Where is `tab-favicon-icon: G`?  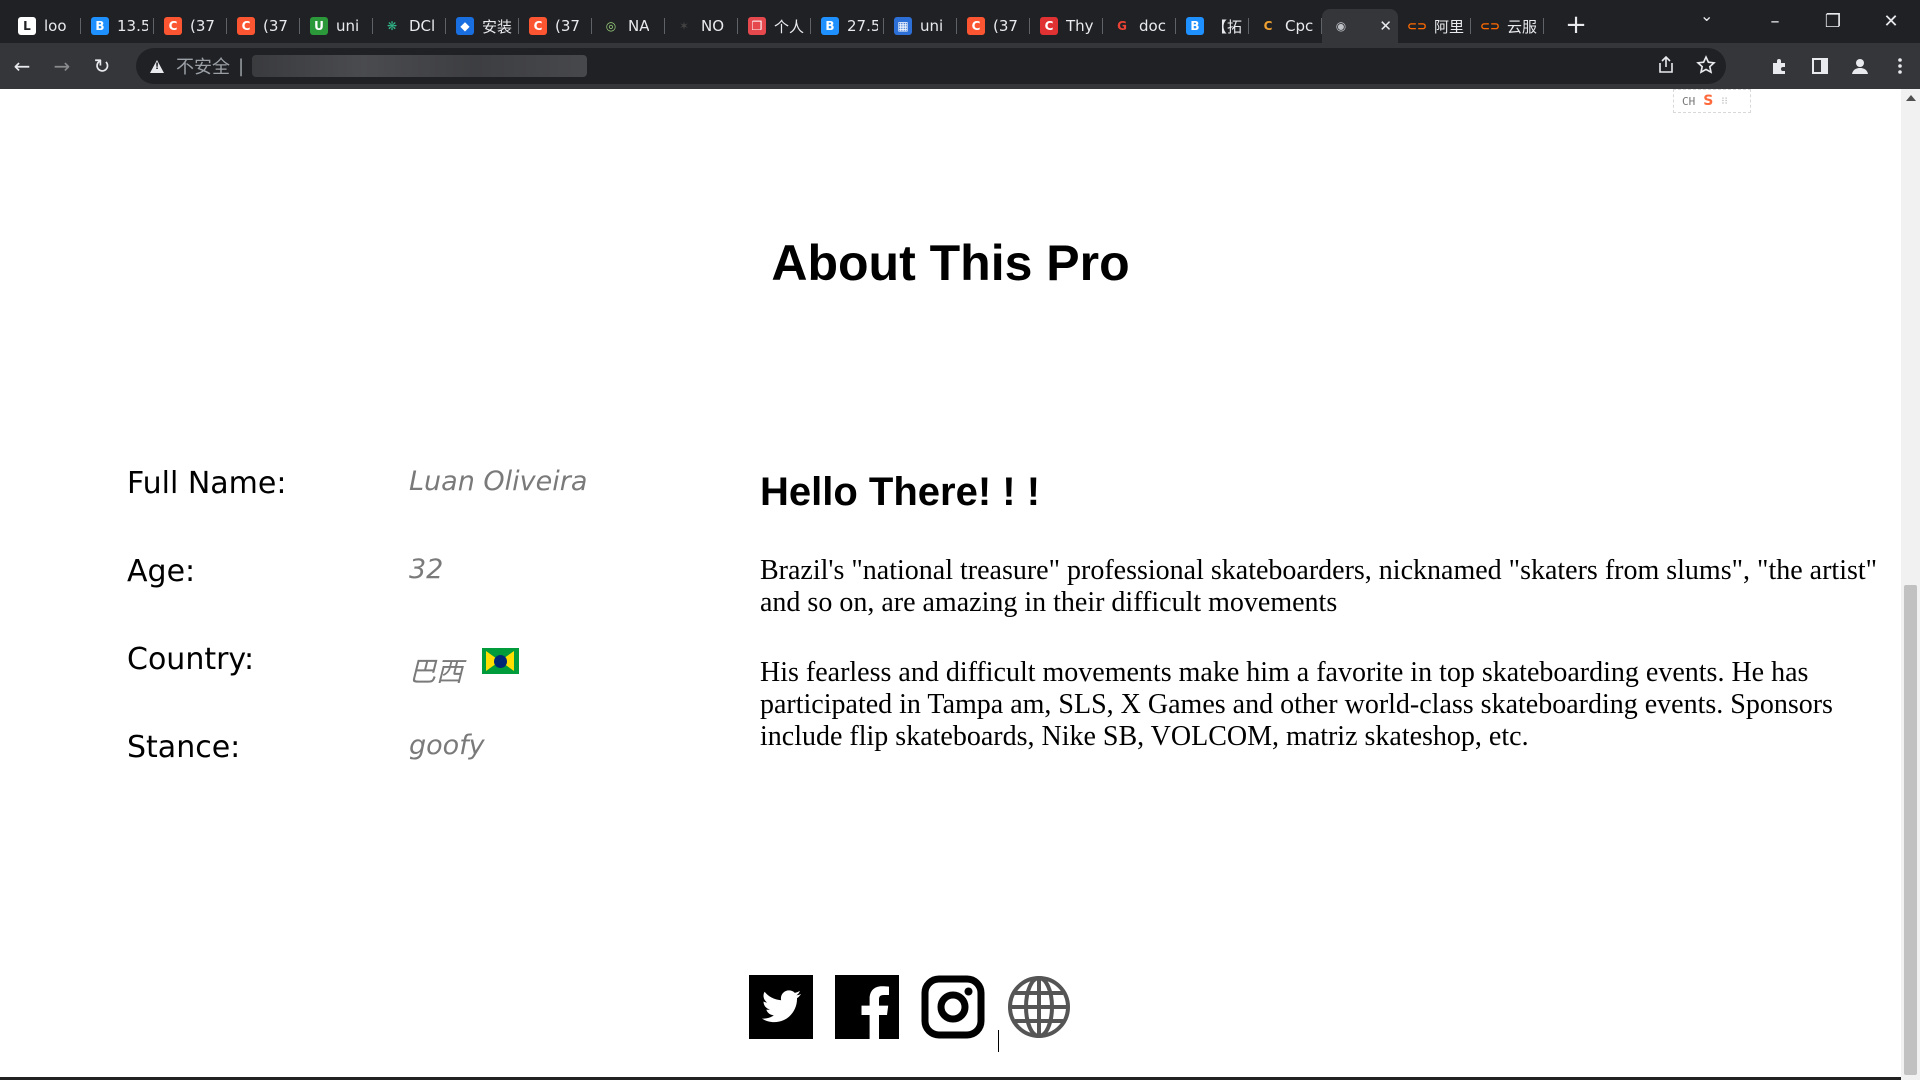 tab-favicon-icon: G is located at coordinates (1122, 26).